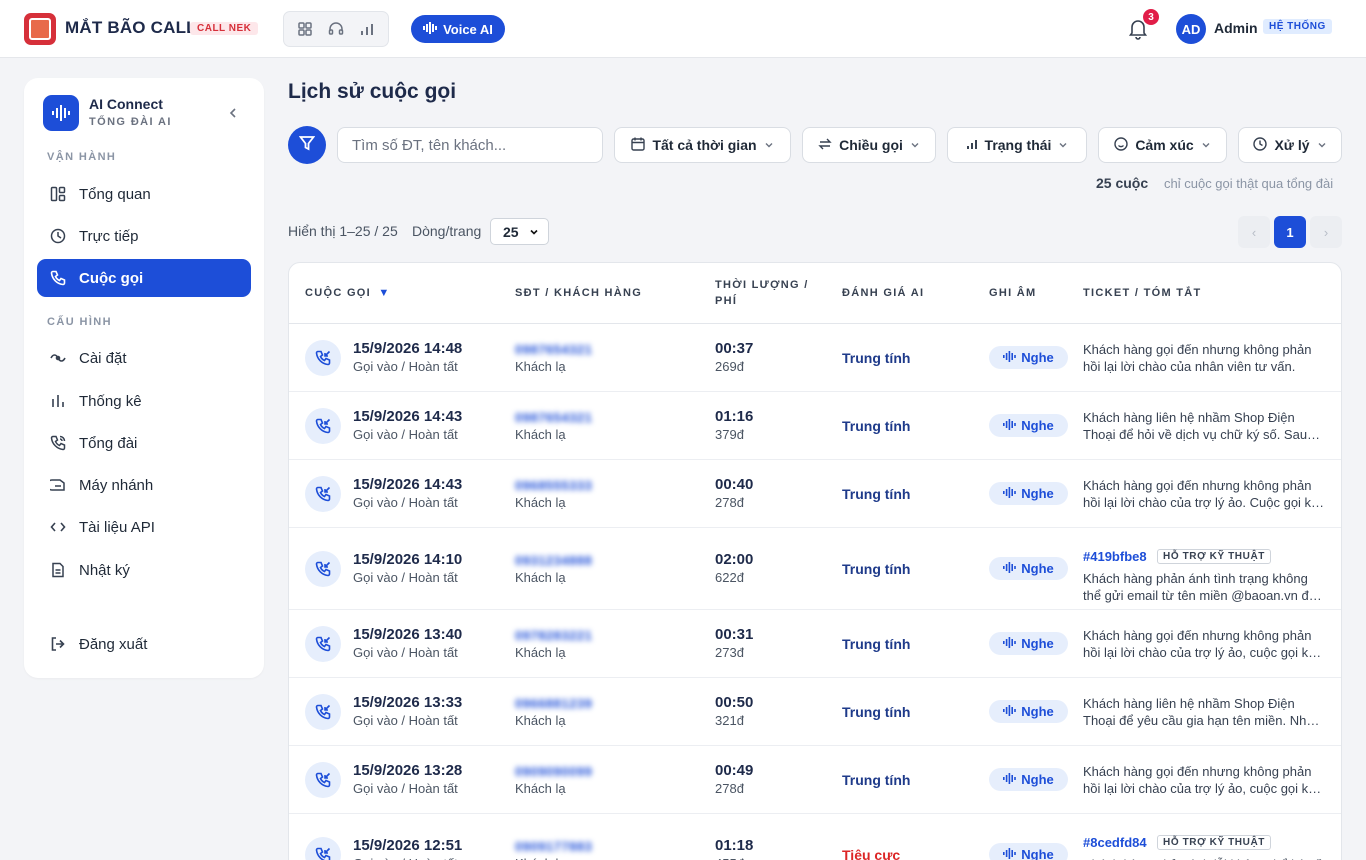 The height and width of the screenshot is (860, 1366). What do you see at coordinates (408, 702) in the screenshot?
I see `call-datetime: 15/9/2026 13:33` at bounding box center [408, 702].